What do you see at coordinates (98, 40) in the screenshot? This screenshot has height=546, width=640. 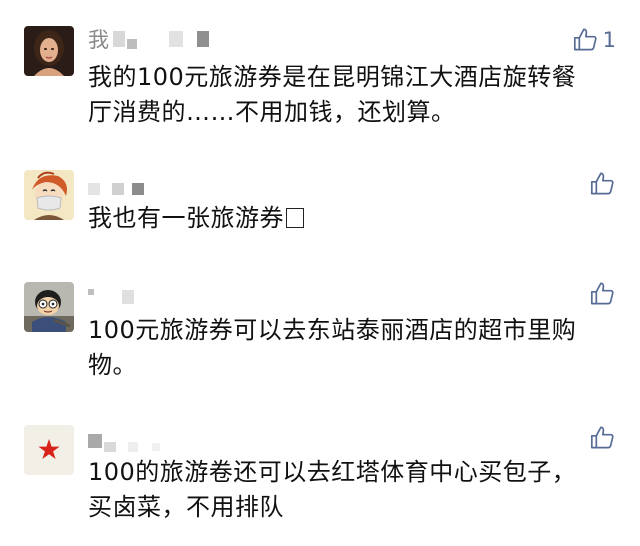 I see `commenter-name-text: 我` at bounding box center [98, 40].